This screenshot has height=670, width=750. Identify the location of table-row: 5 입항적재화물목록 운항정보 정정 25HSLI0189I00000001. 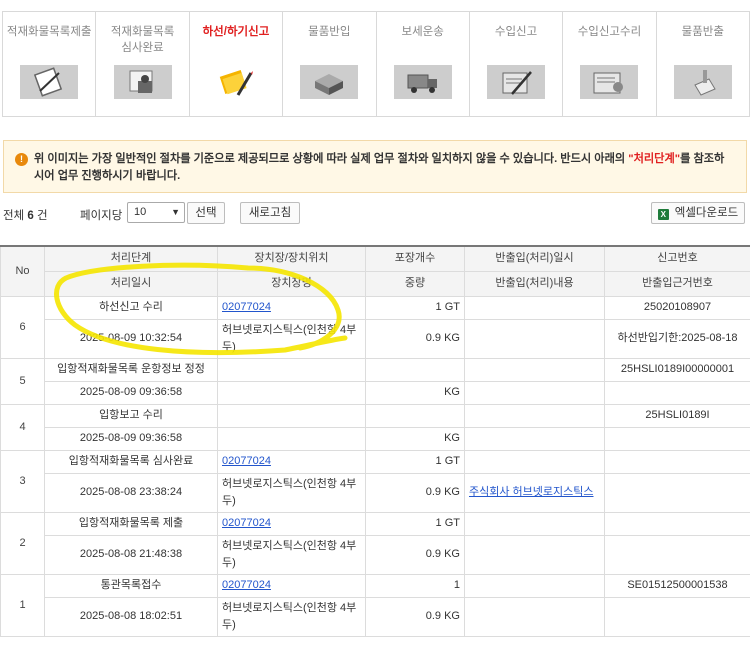
(375, 381).